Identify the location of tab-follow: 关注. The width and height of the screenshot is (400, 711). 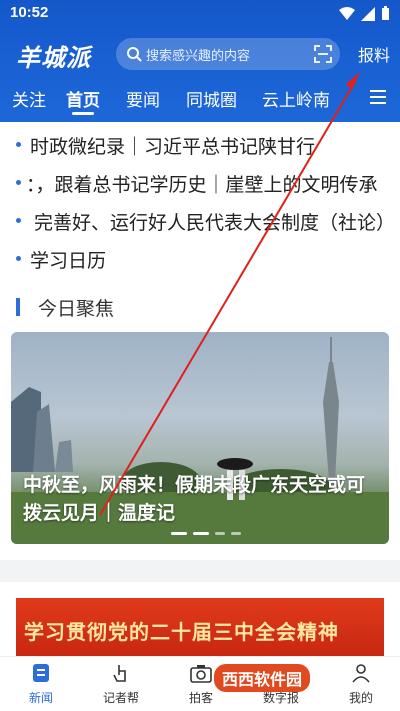
(29, 98).